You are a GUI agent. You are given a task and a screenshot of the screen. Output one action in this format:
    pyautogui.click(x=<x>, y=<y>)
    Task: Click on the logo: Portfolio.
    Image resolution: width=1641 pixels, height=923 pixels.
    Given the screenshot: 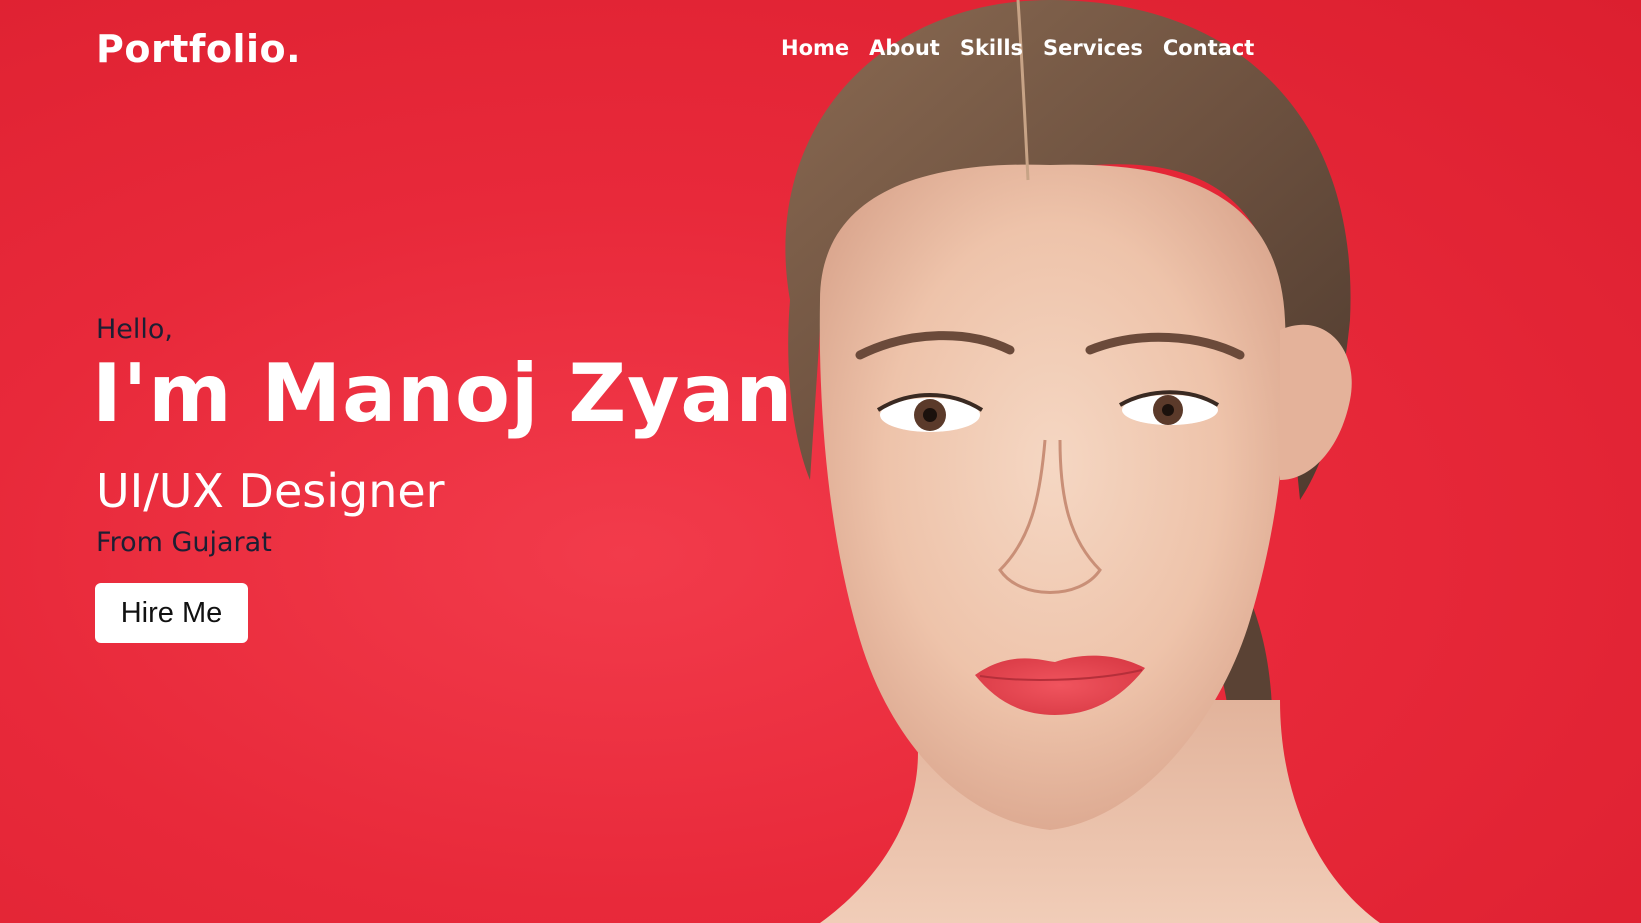 What is the action you would take?
    pyautogui.click(x=198, y=49)
    